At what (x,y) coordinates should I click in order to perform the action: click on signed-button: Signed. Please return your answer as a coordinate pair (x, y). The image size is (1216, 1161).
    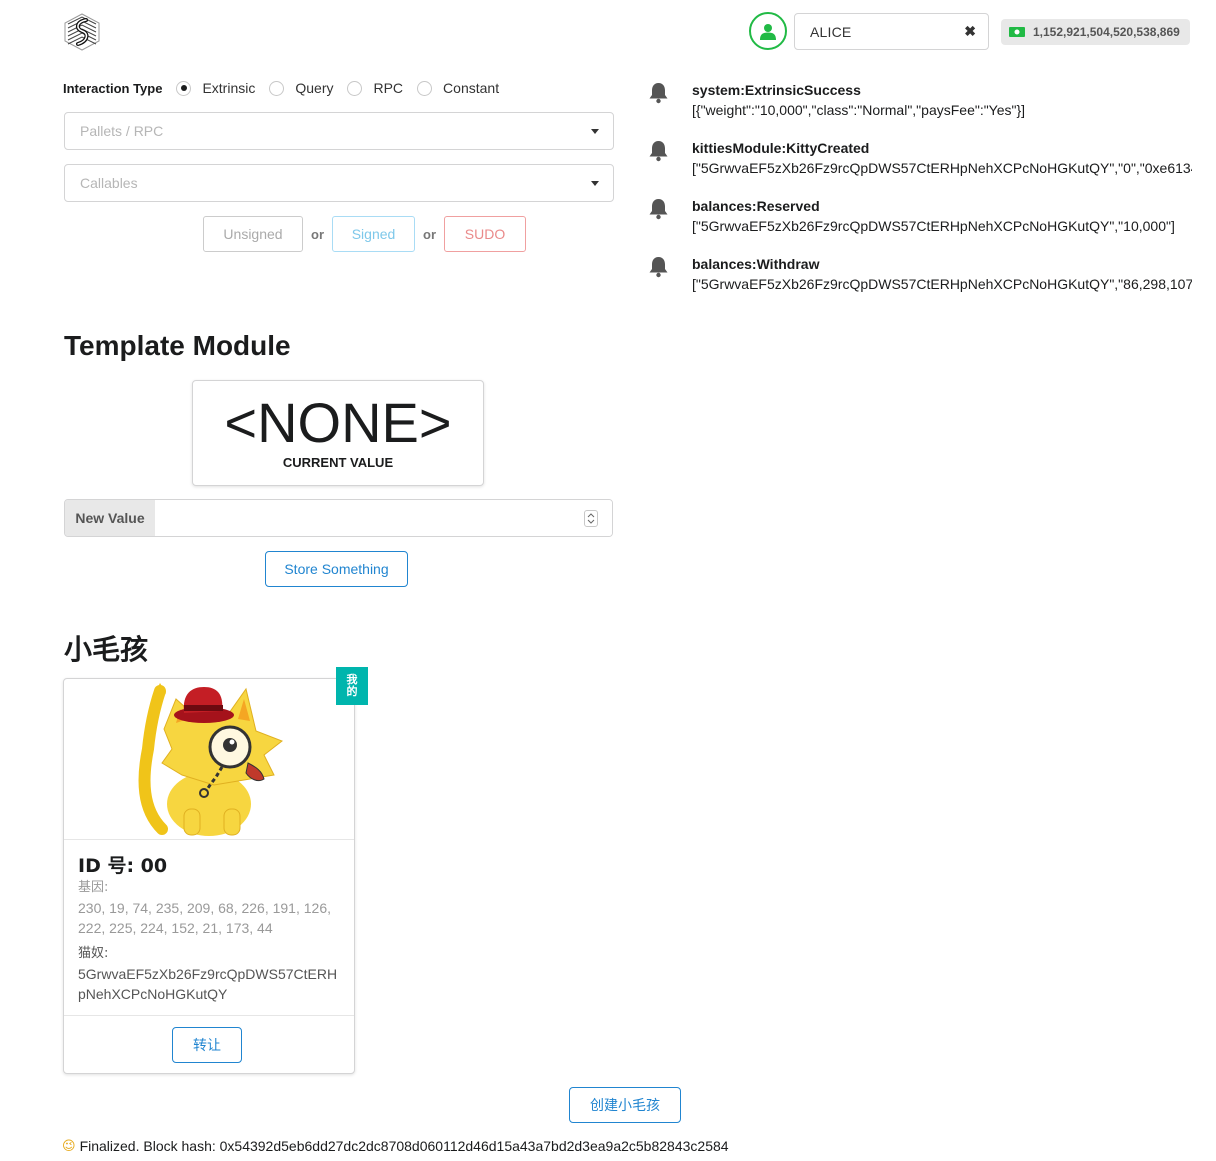
    Looking at the image, I should click on (373, 234).